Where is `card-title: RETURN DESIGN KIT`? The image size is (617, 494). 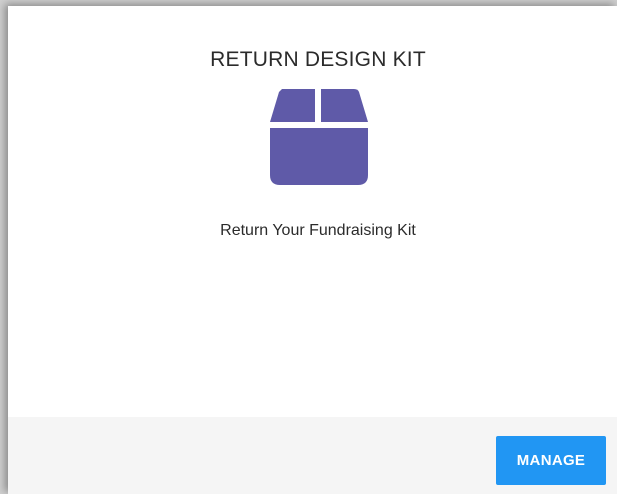
card-title: RETURN DESIGN KIT is located at coordinates (318, 59).